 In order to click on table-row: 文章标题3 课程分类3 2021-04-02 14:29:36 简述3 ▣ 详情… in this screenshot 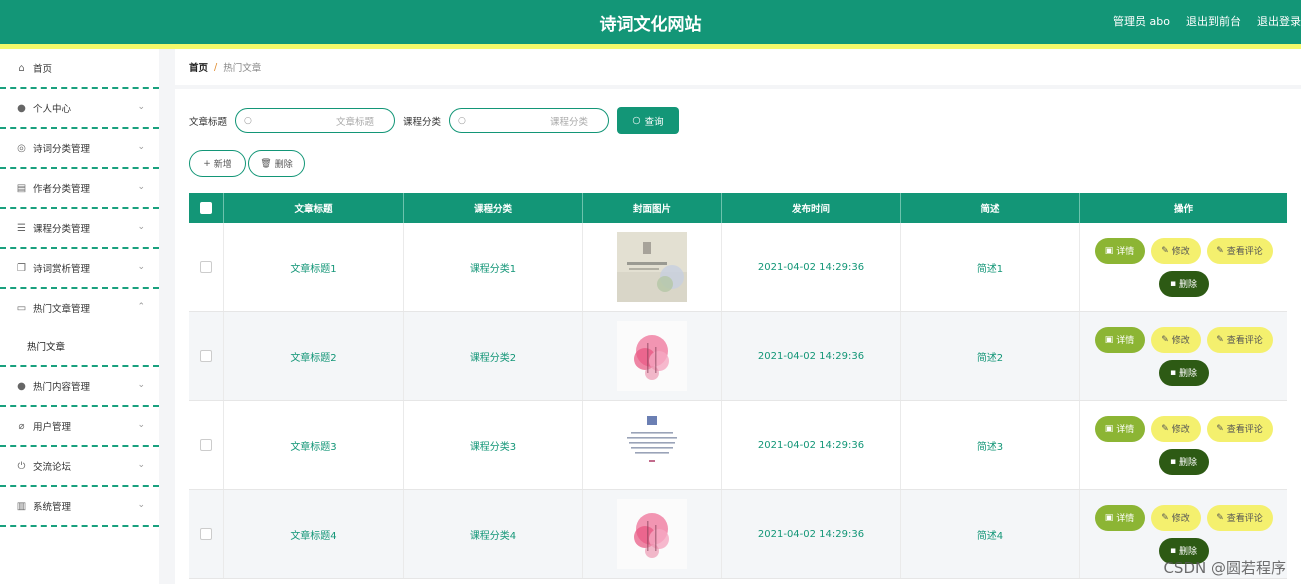, I will do `click(738, 445)`.